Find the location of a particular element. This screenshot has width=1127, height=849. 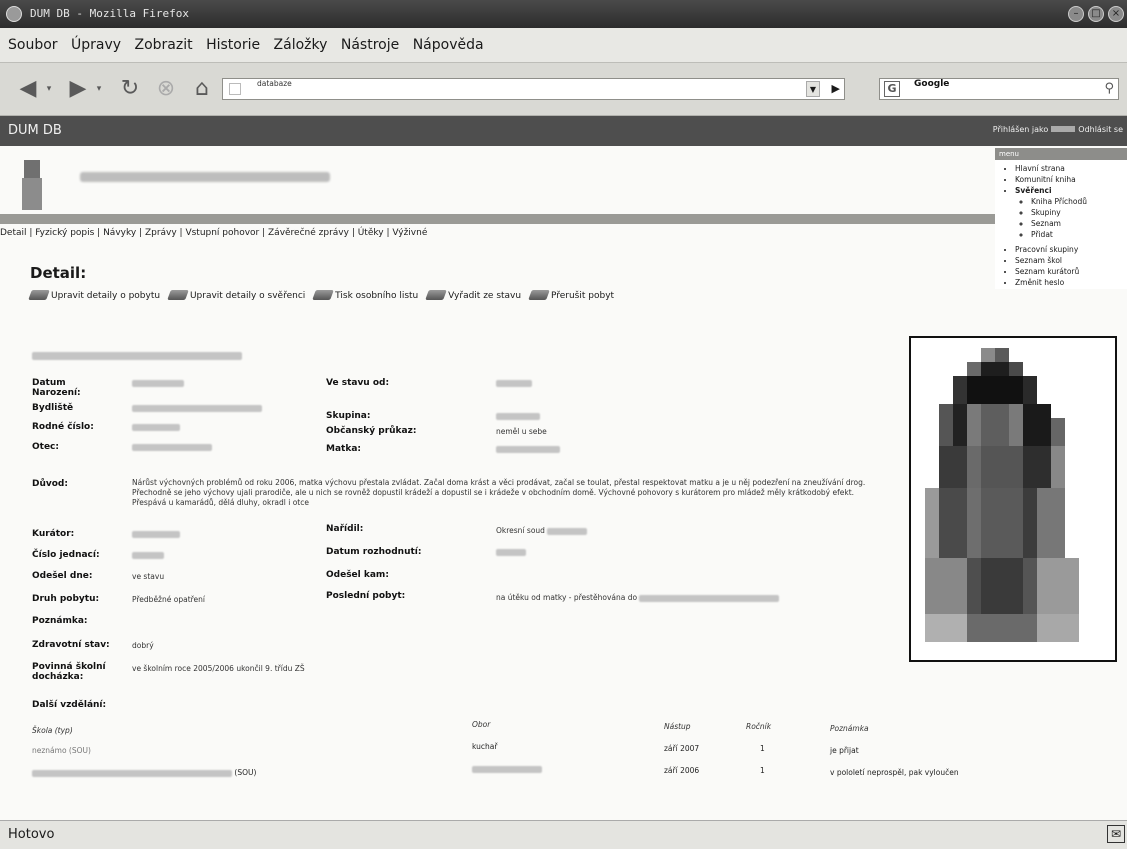

label-matka: Matka: is located at coordinates (343, 449).